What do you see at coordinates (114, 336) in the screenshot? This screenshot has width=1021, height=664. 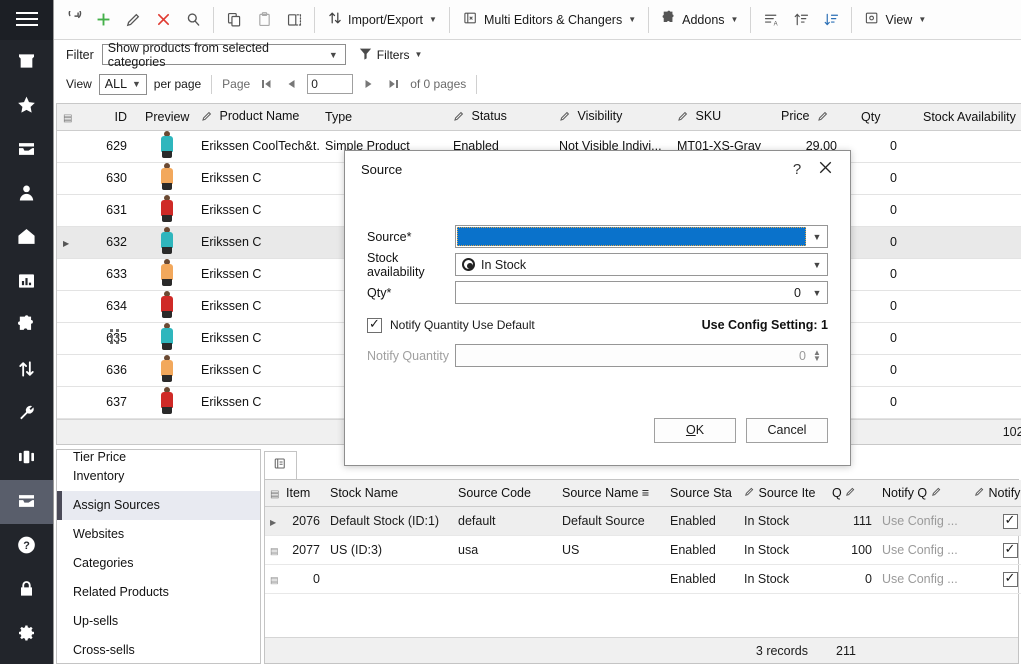 I see `panel-splitter-handle` at bounding box center [114, 336].